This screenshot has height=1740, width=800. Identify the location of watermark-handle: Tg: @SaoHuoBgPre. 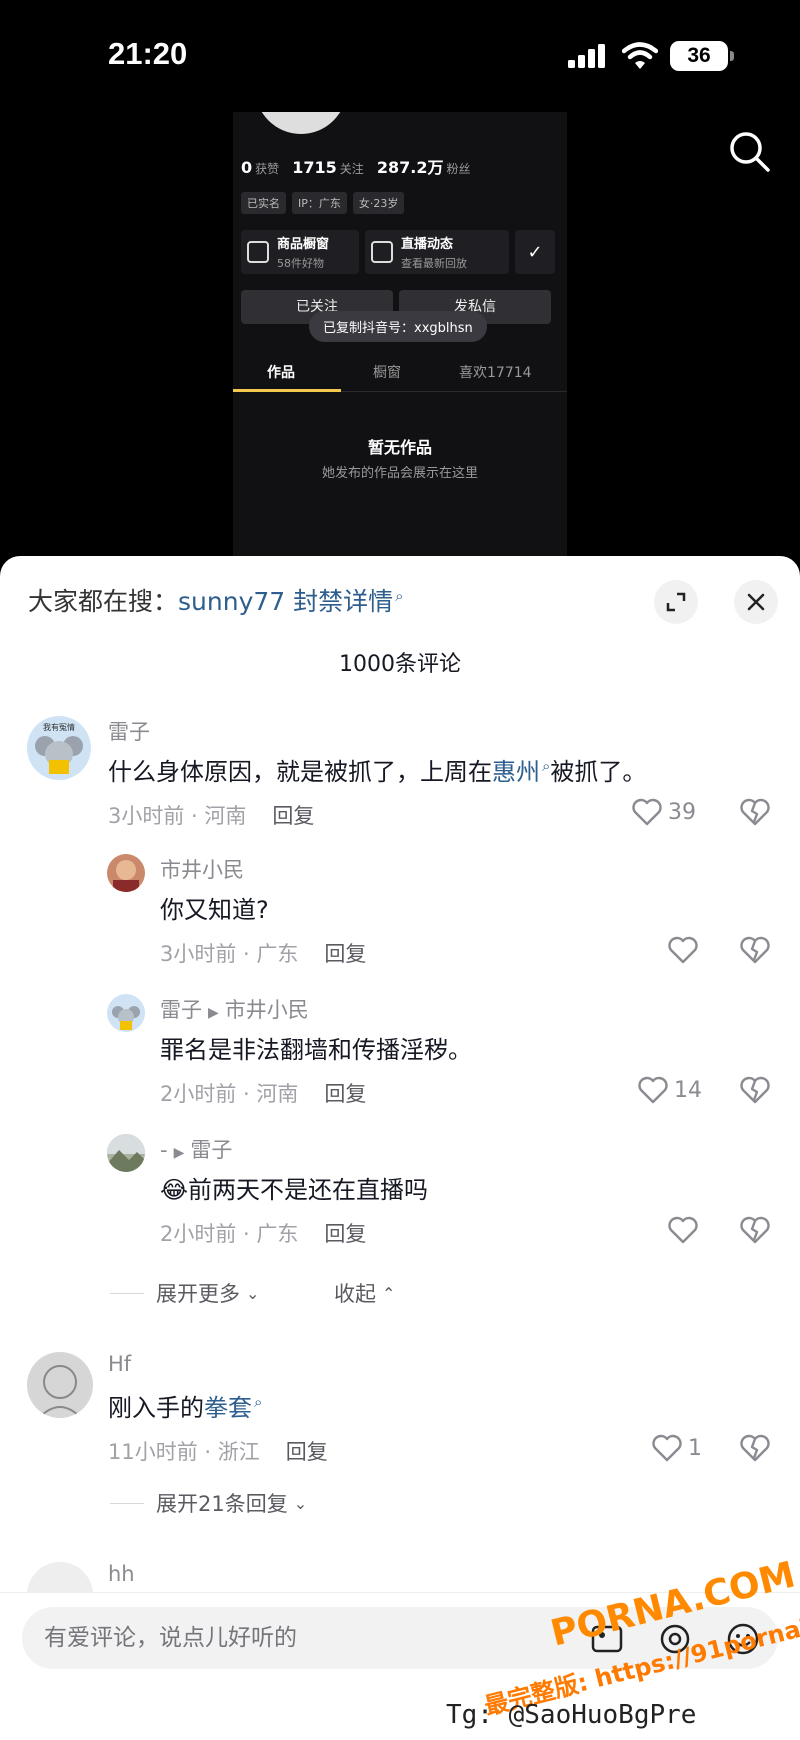
(571, 1715).